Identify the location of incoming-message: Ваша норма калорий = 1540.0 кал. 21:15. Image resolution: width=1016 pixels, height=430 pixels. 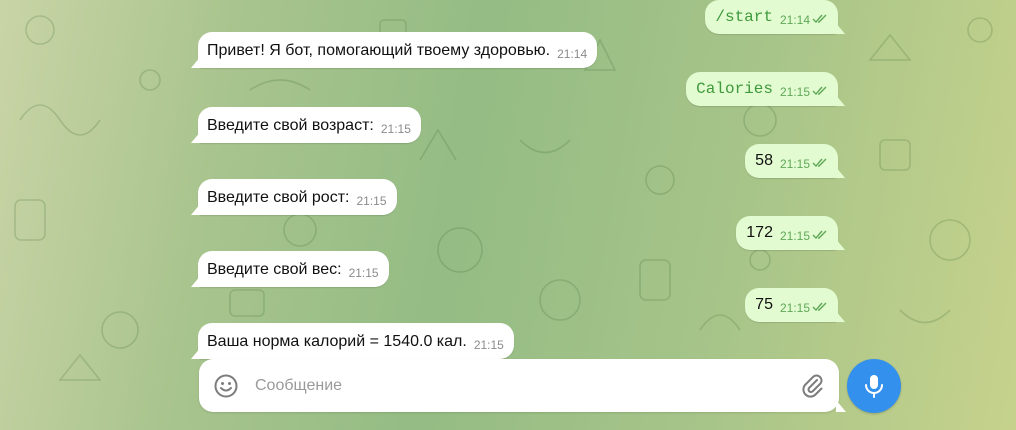
(356, 341).